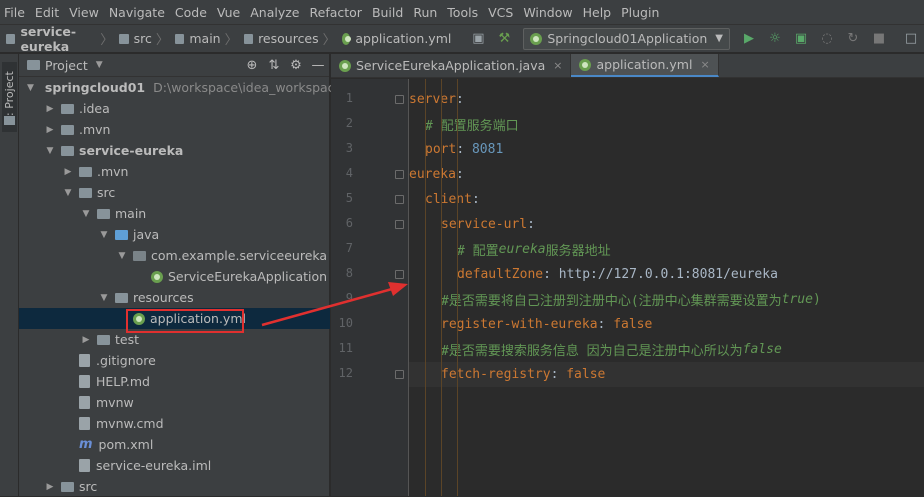 The image size is (924, 497). I want to click on tree-item: ▼ main, so click(174, 213).